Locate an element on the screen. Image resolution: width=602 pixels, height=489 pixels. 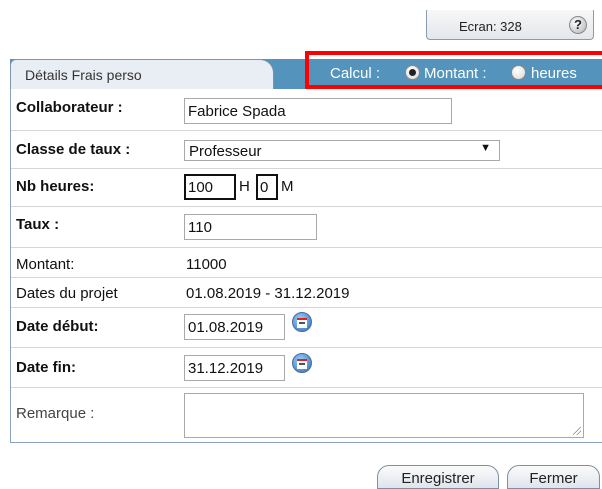
calcul-label: Calcul : is located at coordinates (355, 73).